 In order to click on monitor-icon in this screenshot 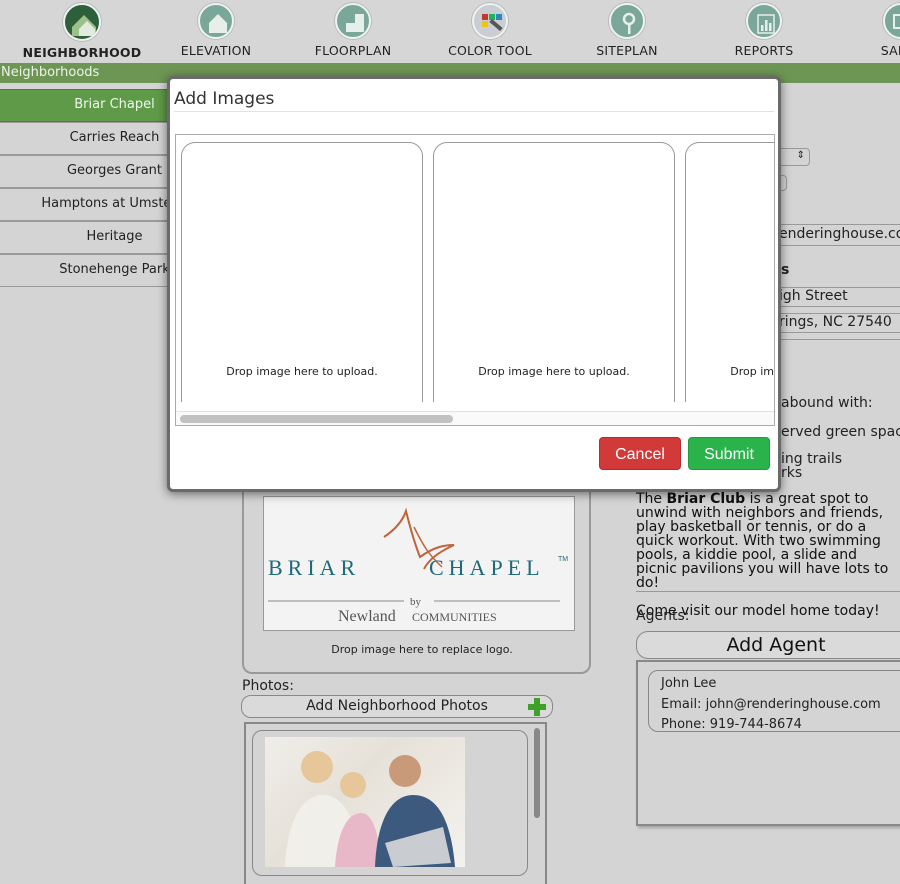, I will do `click(891, 21)`.